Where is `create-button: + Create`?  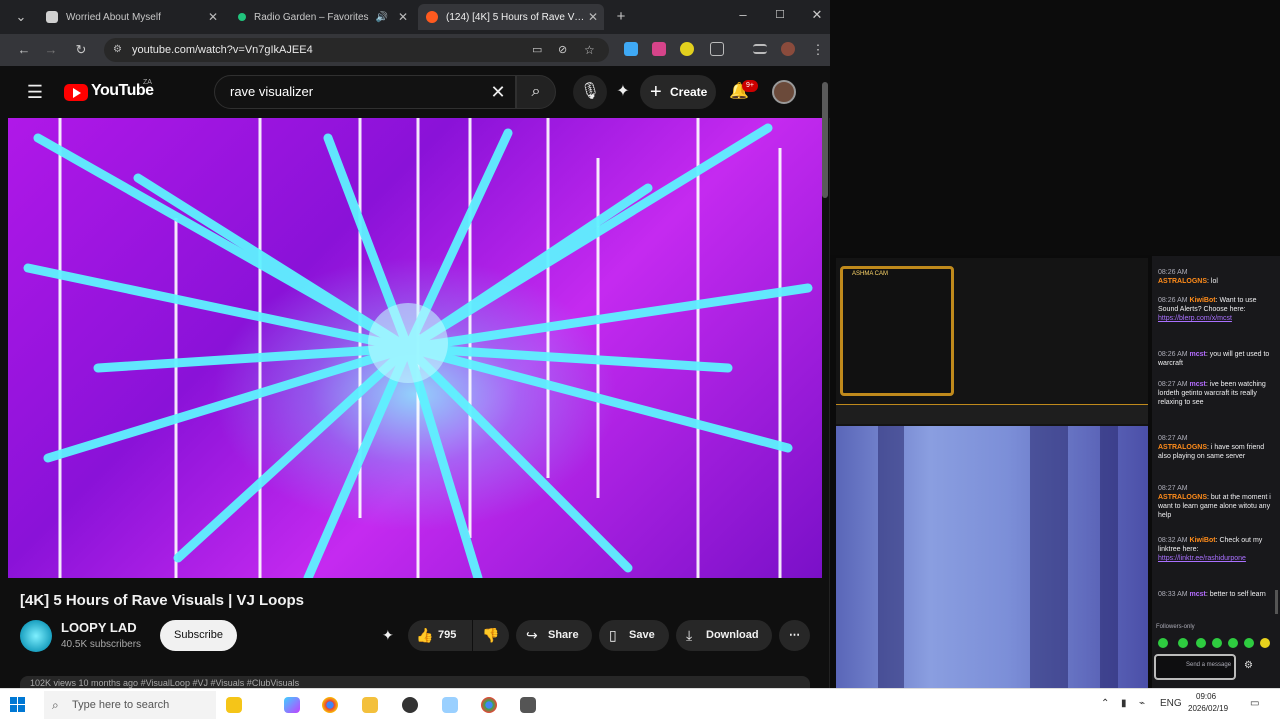
create-button: + Create is located at coordinates (678, 92).